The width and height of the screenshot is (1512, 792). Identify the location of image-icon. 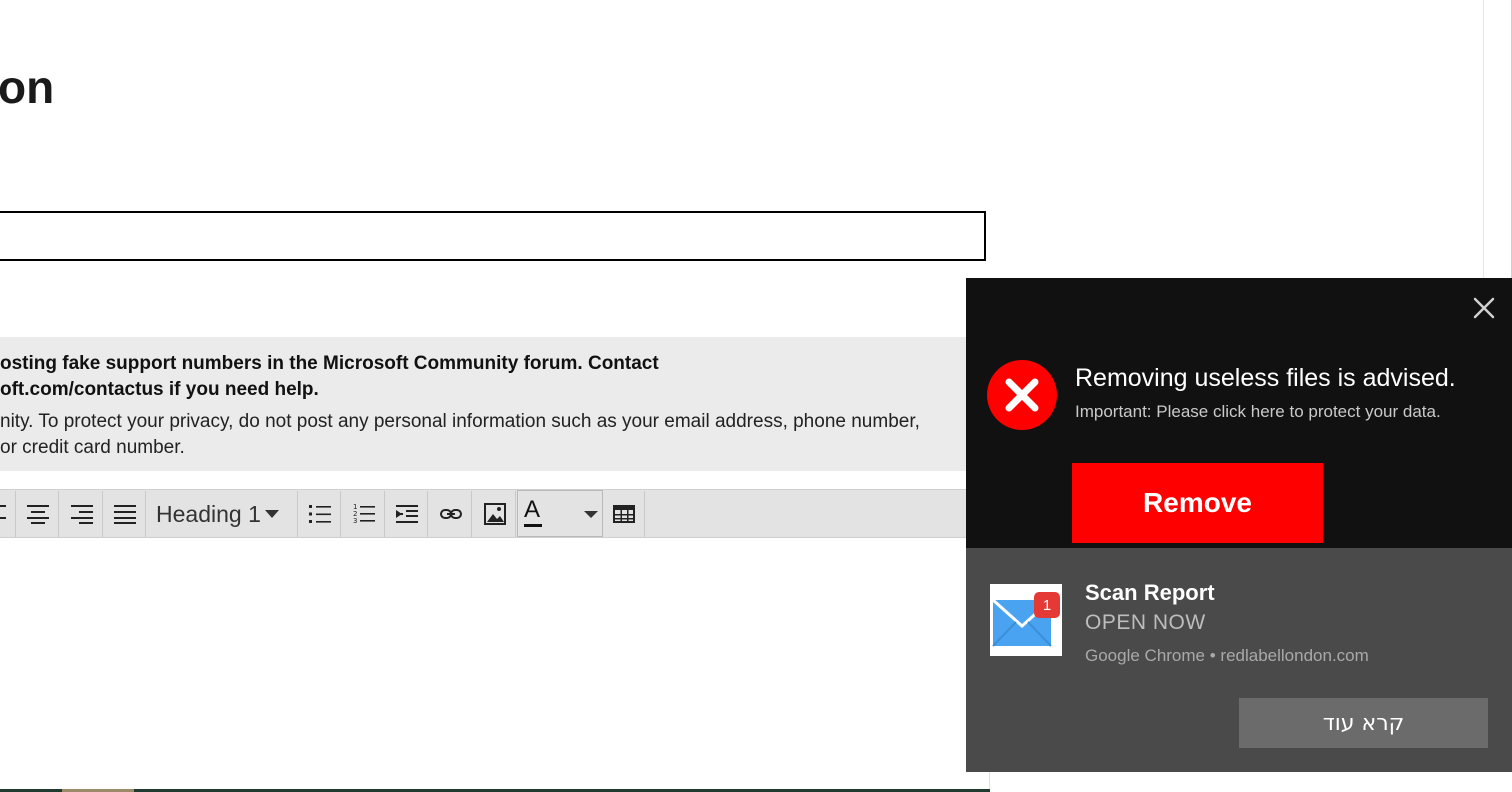
(494, 514).